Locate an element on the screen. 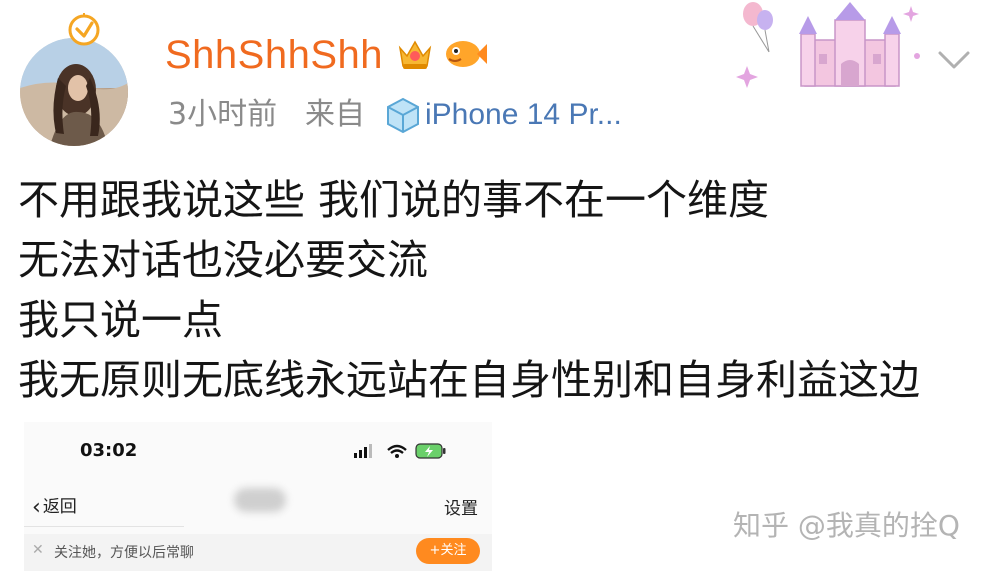 This screenshot has width=994, height=571. post-line: 无法对话也没必要交流 is located at coordinates (223, 260).